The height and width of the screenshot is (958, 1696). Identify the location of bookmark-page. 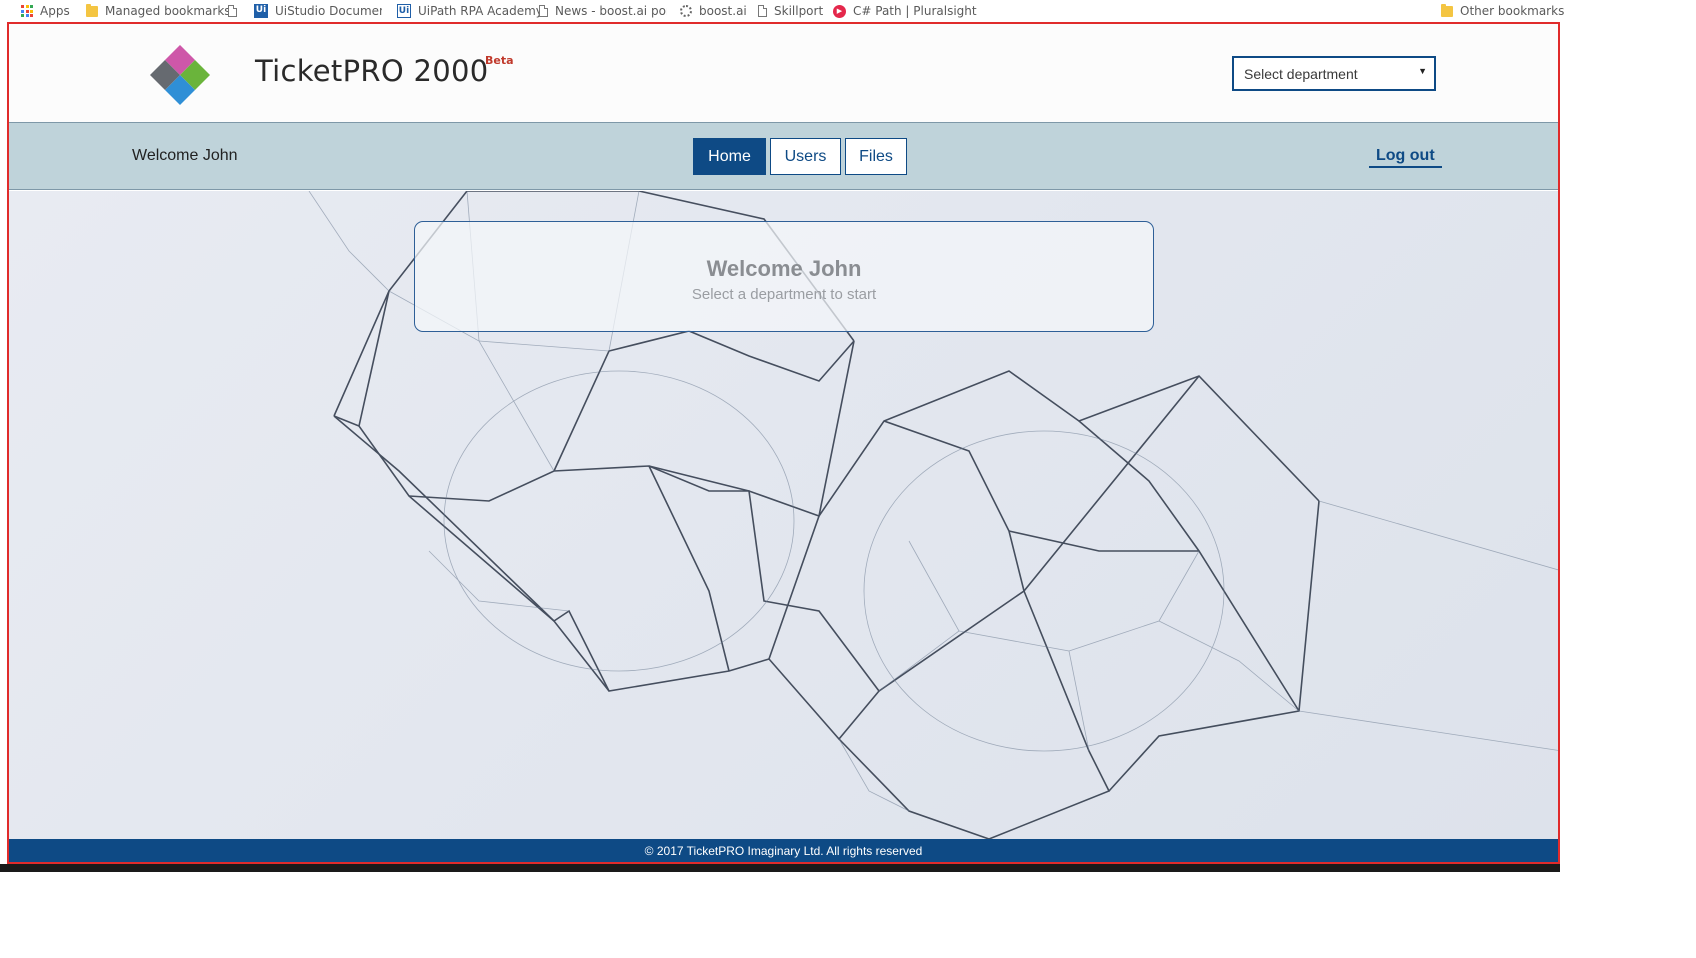
(236, 11).